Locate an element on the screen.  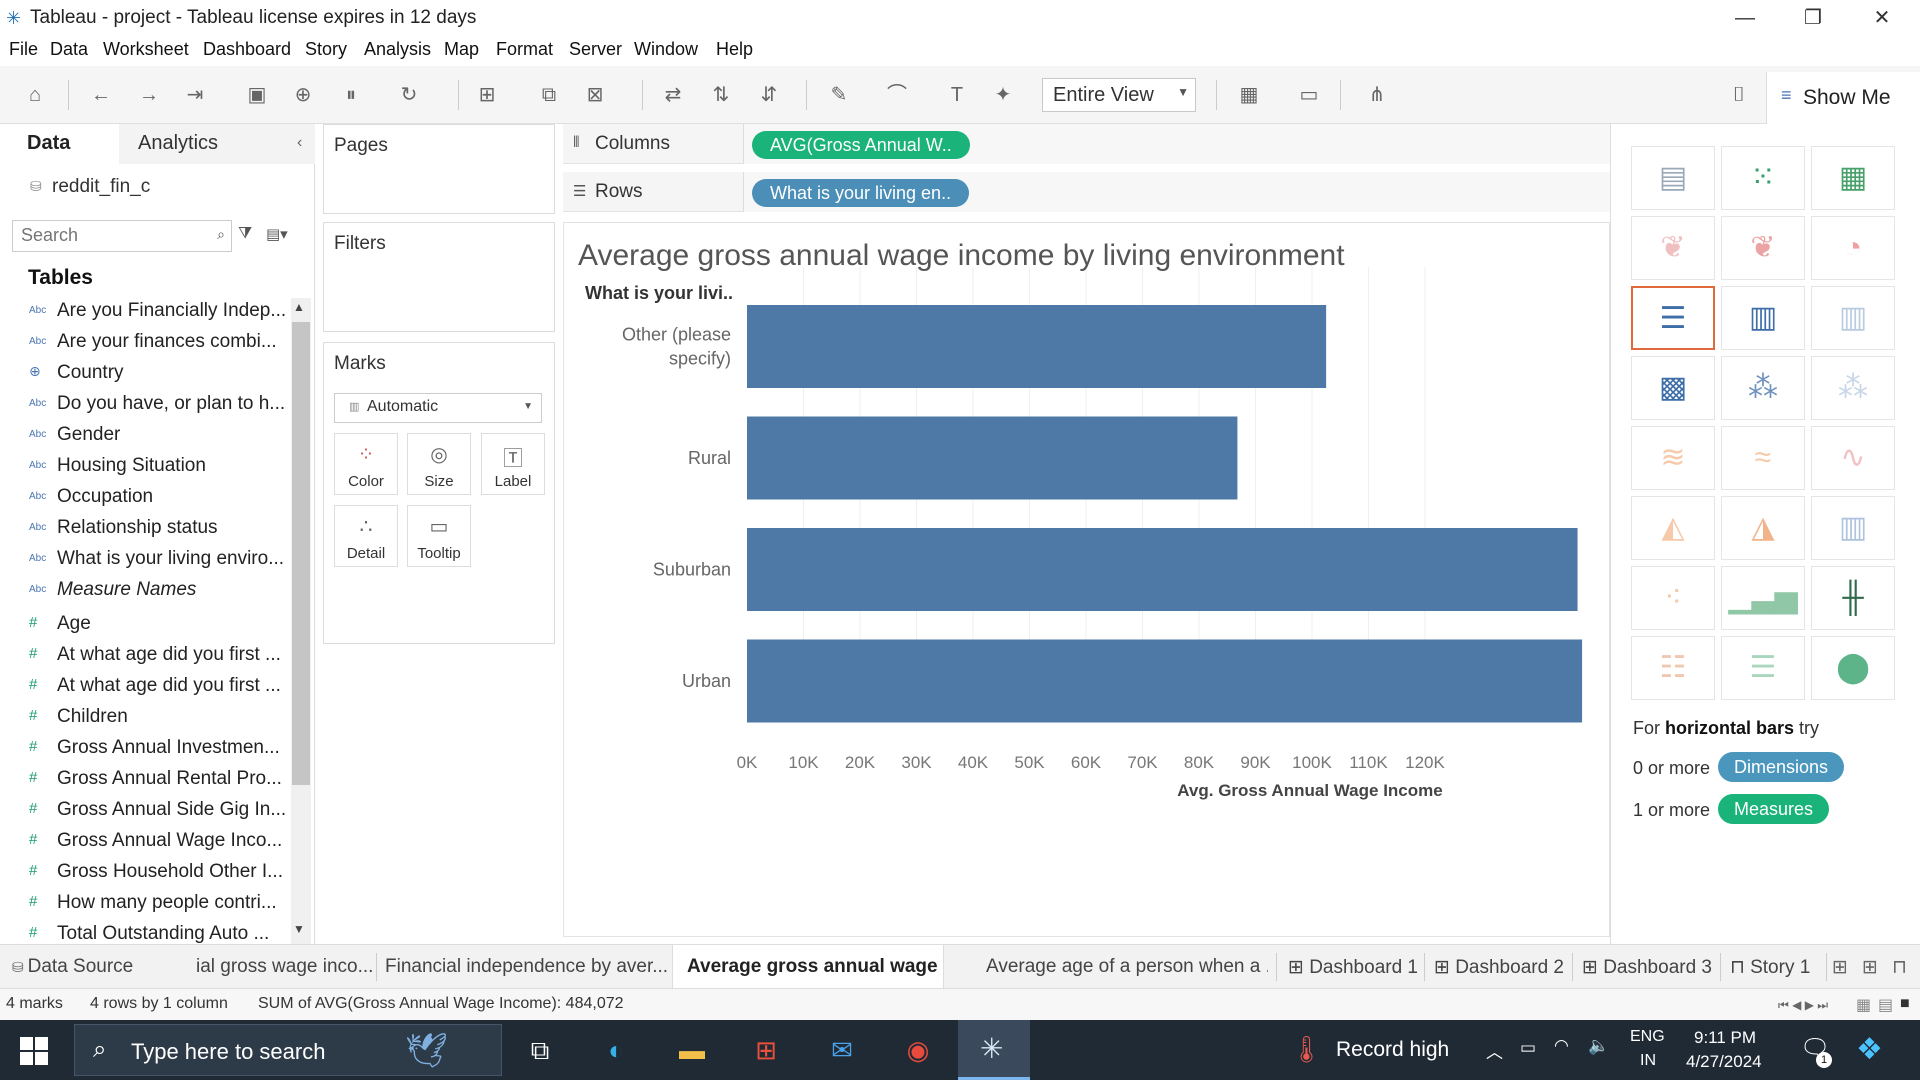
show-cards-icon: ▦ is located at coordinates (1249, 95).